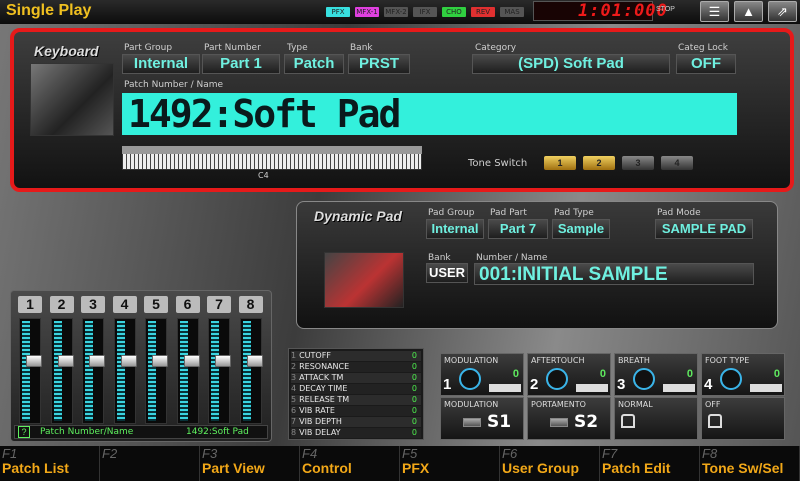  What do you see at coordinates (50, 463) in the screenshot?
I see `fkey-f1: F1 Patch List` at bounding box center [50, 463].